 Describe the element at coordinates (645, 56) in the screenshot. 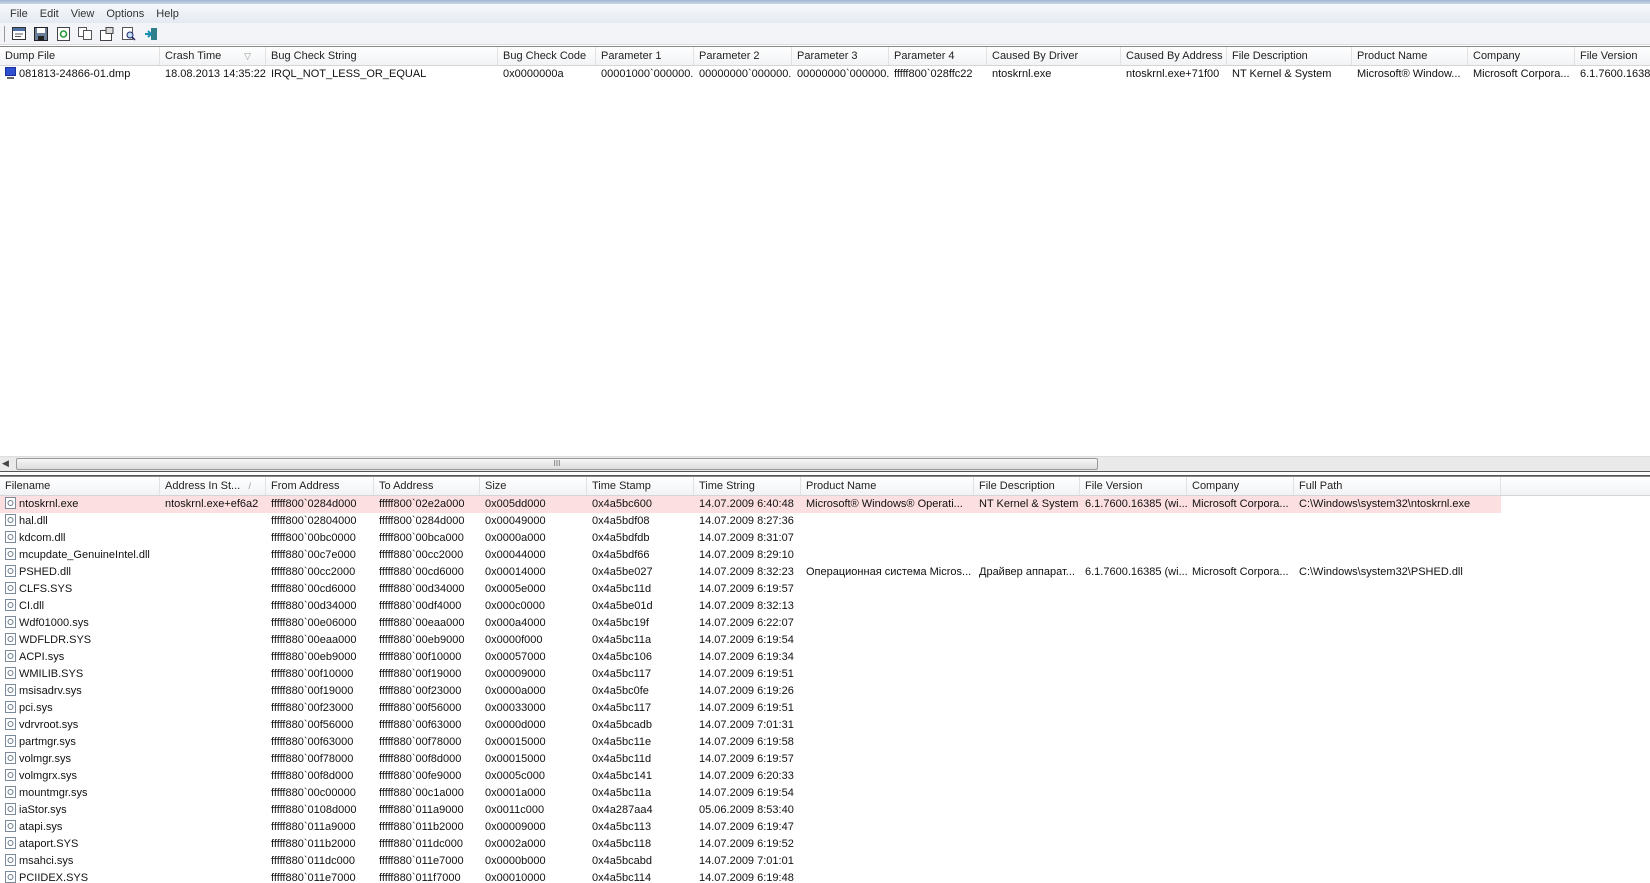

I see `column-header: Parameter 1` at that location.